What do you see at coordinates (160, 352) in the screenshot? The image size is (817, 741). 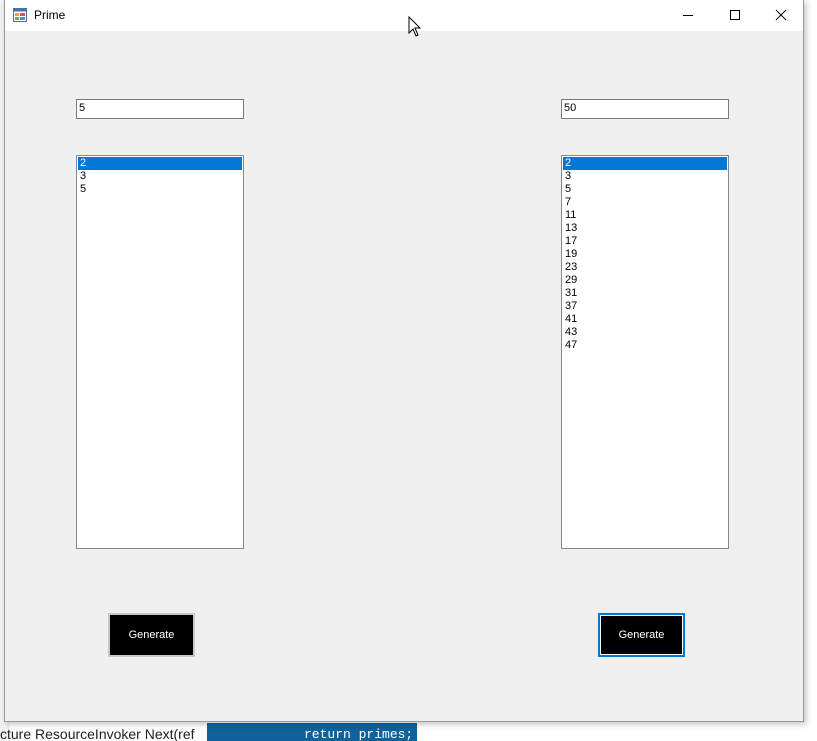 I see `left-primes-list: 235` at bounding box center [160, 352].